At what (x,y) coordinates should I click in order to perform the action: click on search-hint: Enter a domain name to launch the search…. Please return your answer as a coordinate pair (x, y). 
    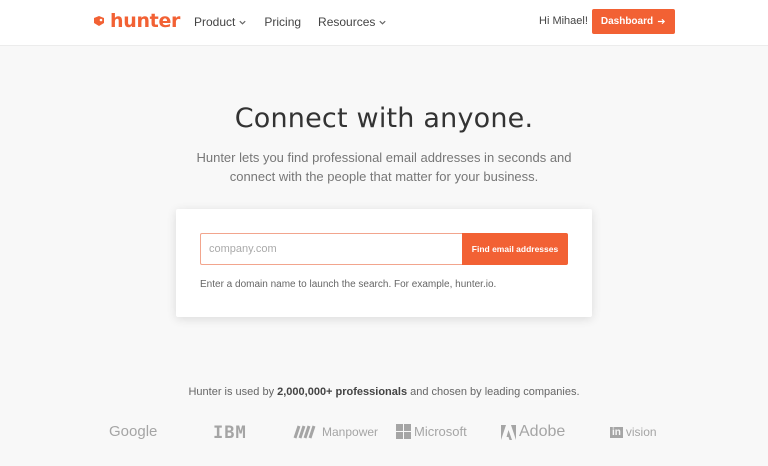
    Looking at the image, I should click on (348, 284).